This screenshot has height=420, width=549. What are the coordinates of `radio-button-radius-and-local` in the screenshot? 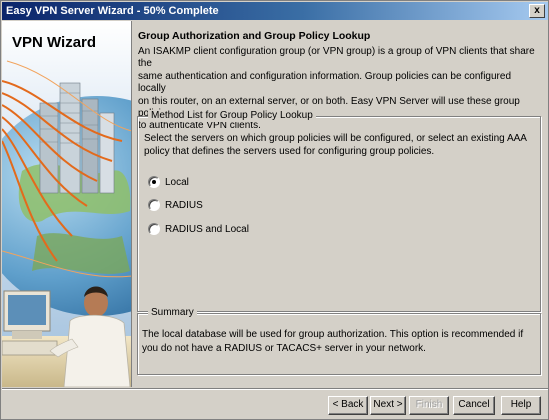 It's located at (154, 229).